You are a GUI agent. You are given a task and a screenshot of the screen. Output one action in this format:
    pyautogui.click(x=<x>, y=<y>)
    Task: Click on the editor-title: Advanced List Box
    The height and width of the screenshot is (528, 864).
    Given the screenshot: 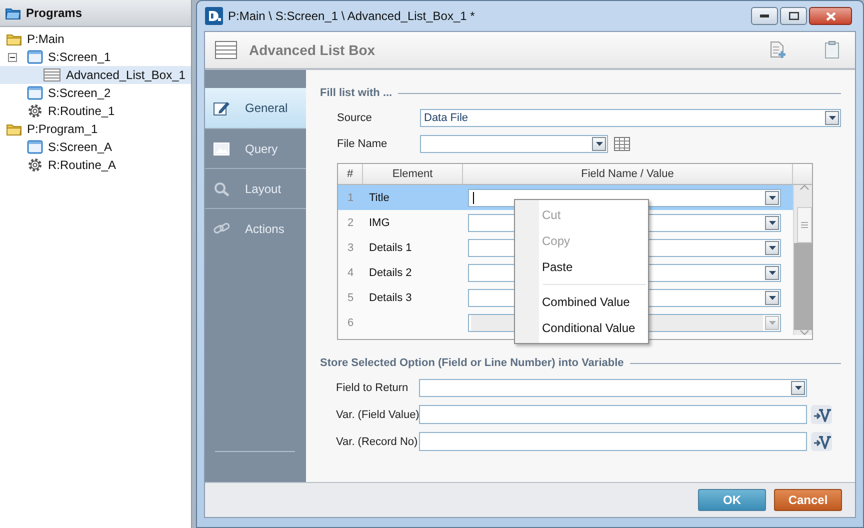 What is the action you would take?
    pyautogui.click(x=312, y=50)
    